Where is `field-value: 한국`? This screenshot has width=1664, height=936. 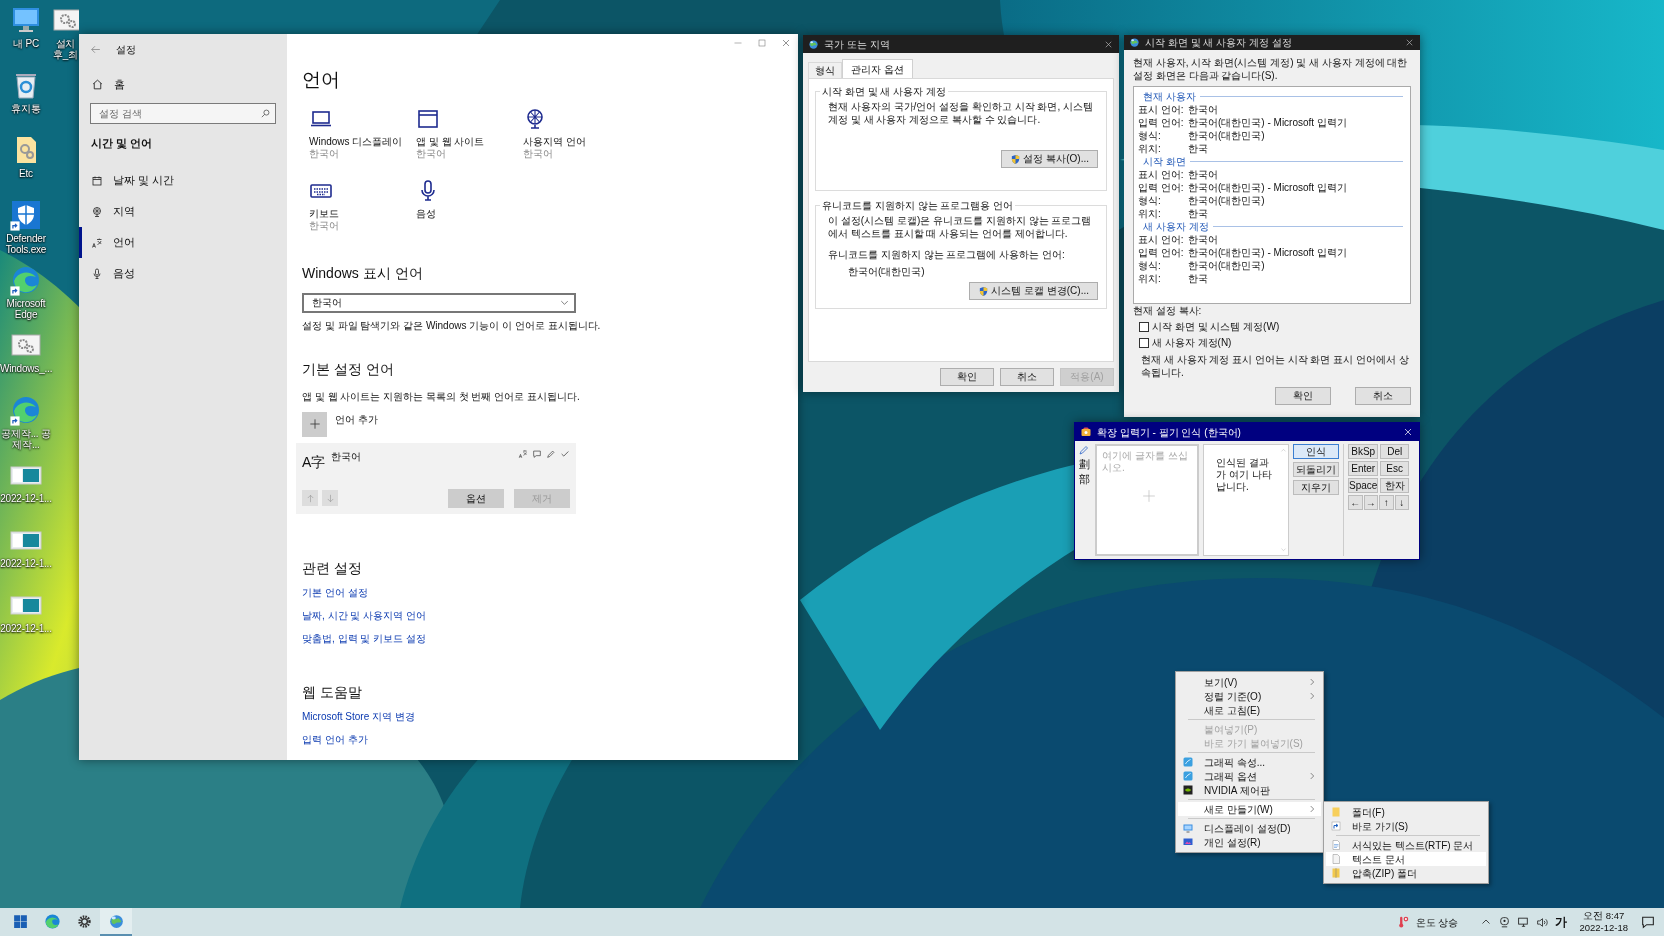 field-value: 한국 is located at coordinates (1198, 278).